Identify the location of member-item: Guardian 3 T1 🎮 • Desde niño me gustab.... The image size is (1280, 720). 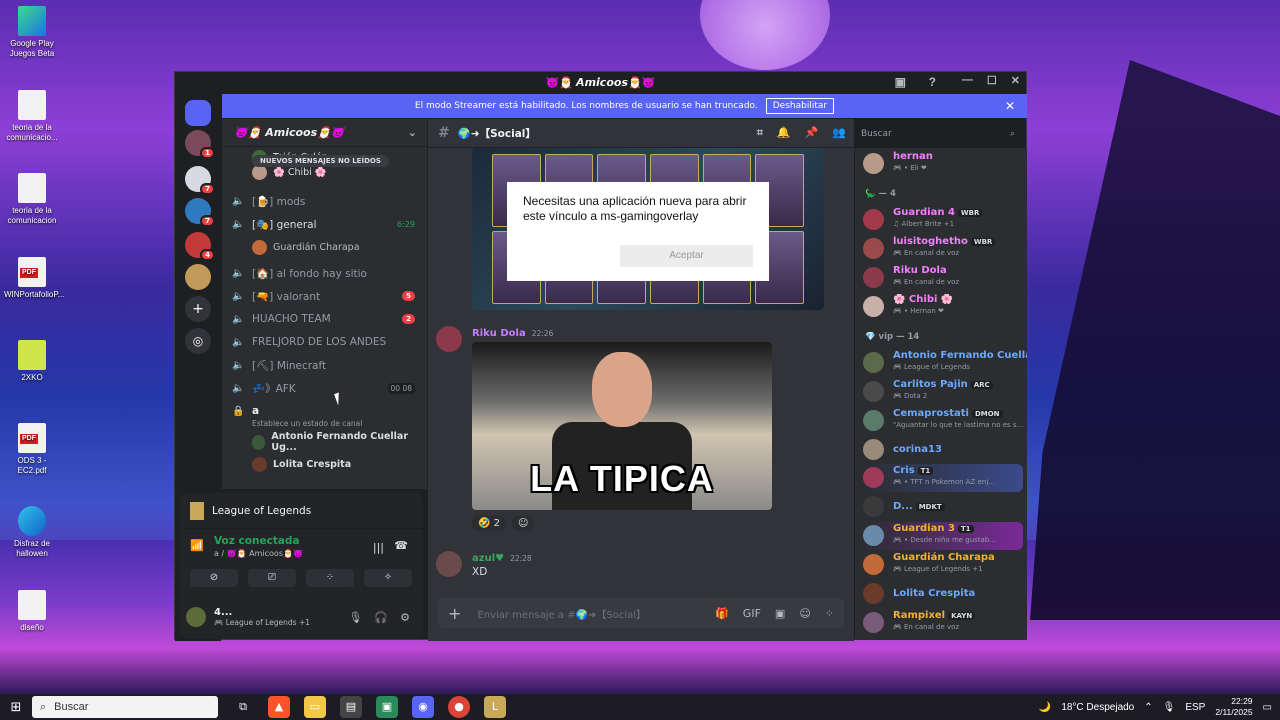
(943, 536).